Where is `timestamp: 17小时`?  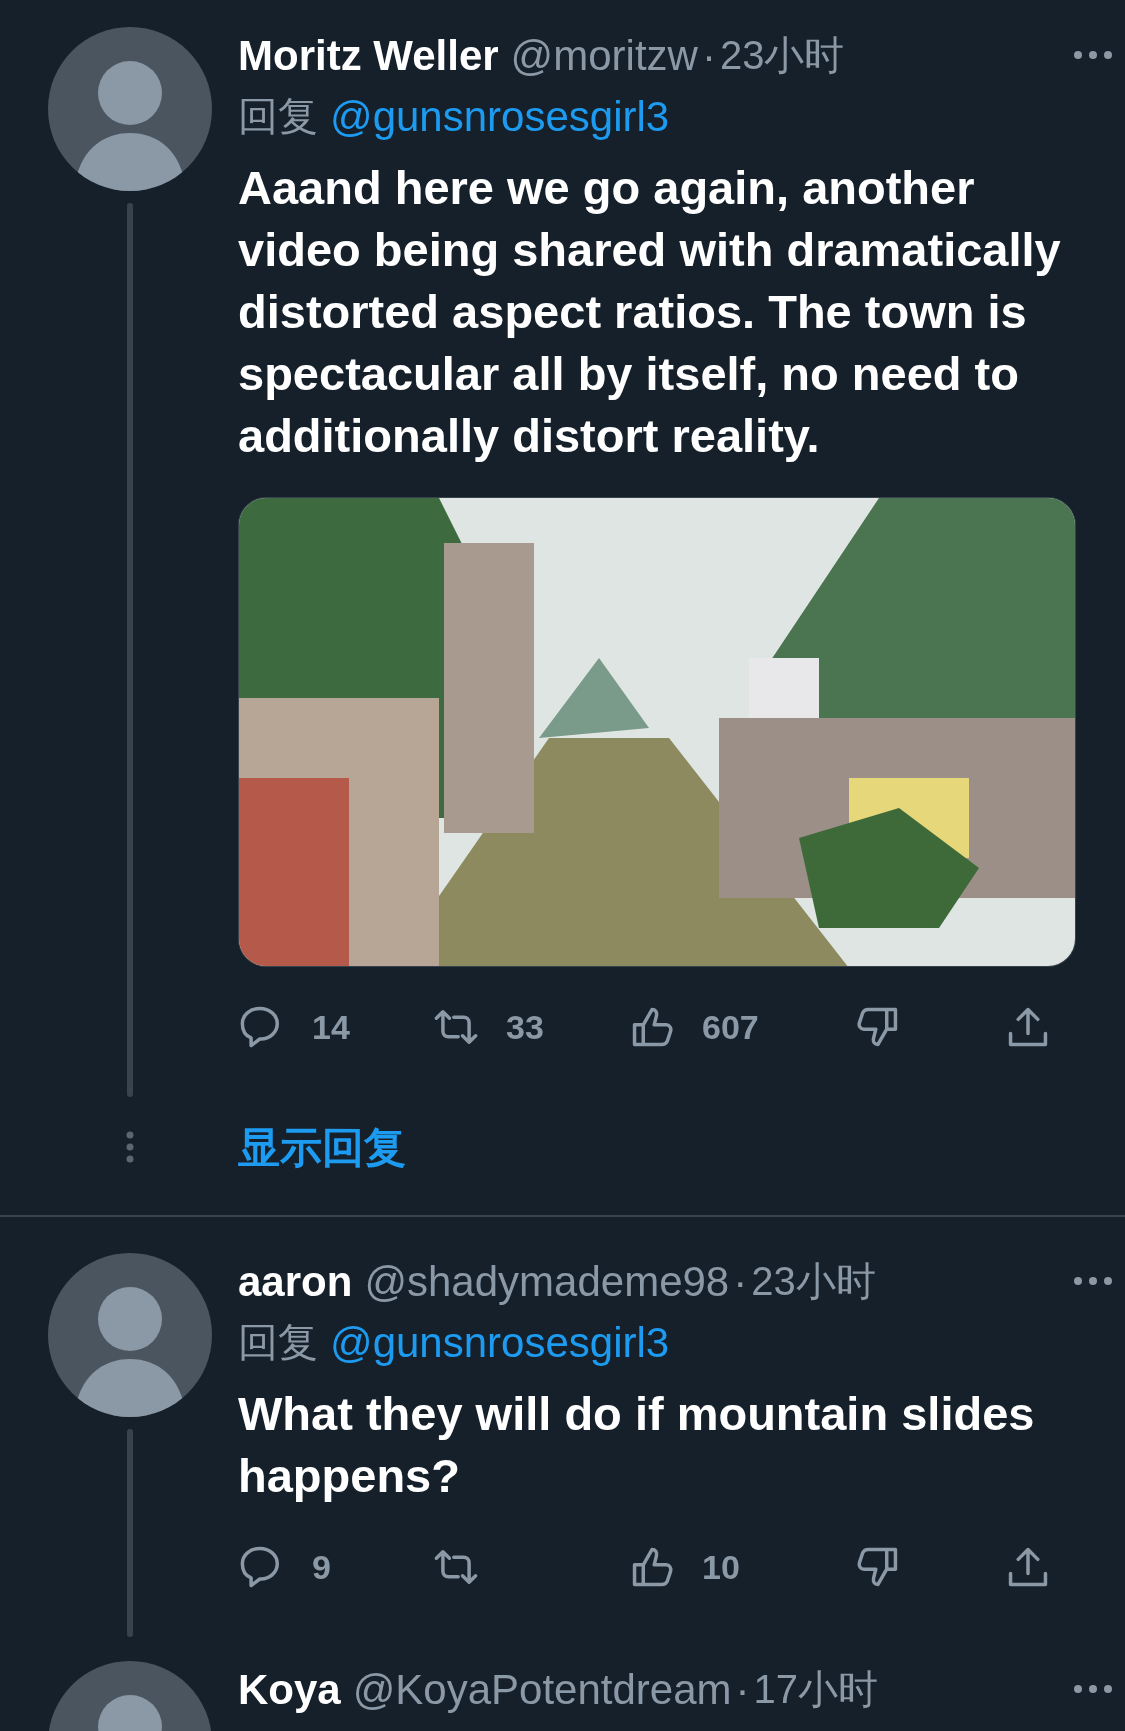 timestamp: 17小时 is located at coordinates (816, 1689).